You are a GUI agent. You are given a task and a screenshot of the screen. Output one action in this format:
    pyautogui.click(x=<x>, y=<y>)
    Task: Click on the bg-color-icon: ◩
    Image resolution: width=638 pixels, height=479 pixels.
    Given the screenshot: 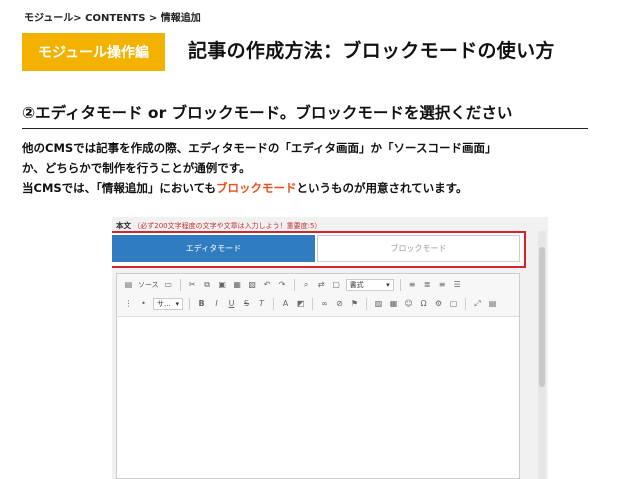 What is the action you would take?
    pyautogui.click(x=300, y=303)
    